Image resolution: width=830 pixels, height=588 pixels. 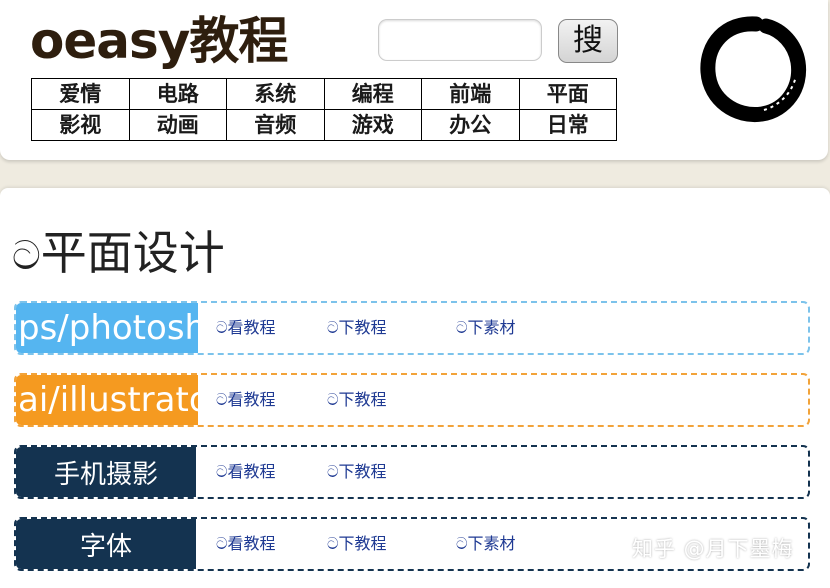 I want to click on search-input, so click(x=460, y=40).